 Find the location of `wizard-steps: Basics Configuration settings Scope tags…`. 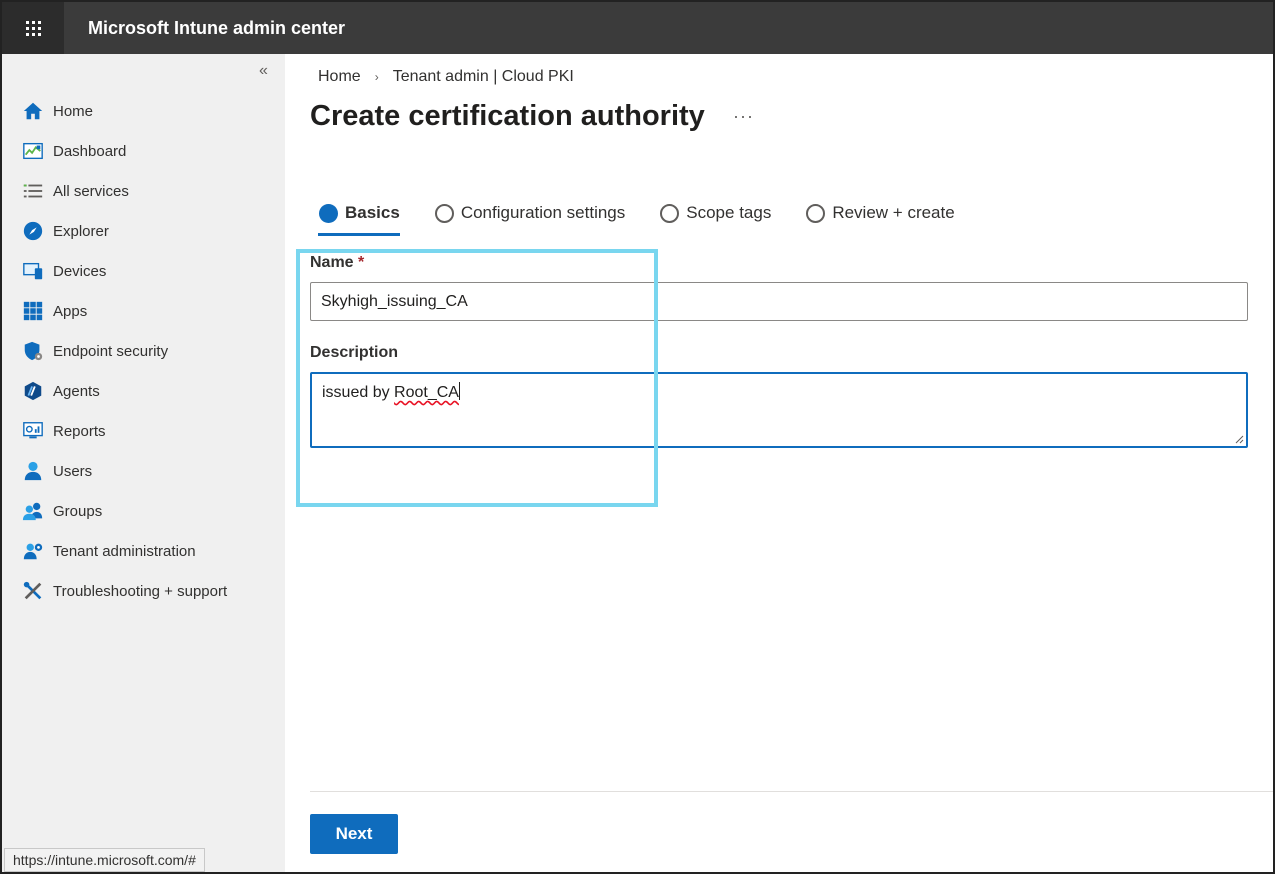

wizard-steps: Basics Configuration settings Scope tags… is located at coordinates (654, 217).